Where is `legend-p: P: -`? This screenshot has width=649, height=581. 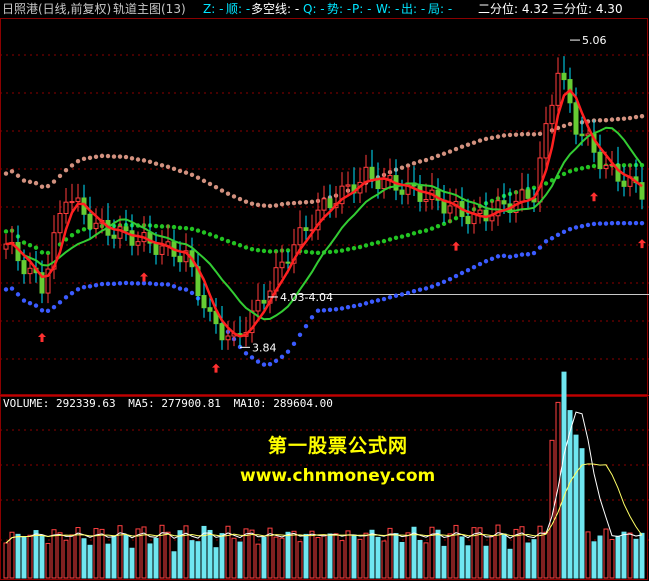
legend-p: P: - is located at coordinates (362, 9).